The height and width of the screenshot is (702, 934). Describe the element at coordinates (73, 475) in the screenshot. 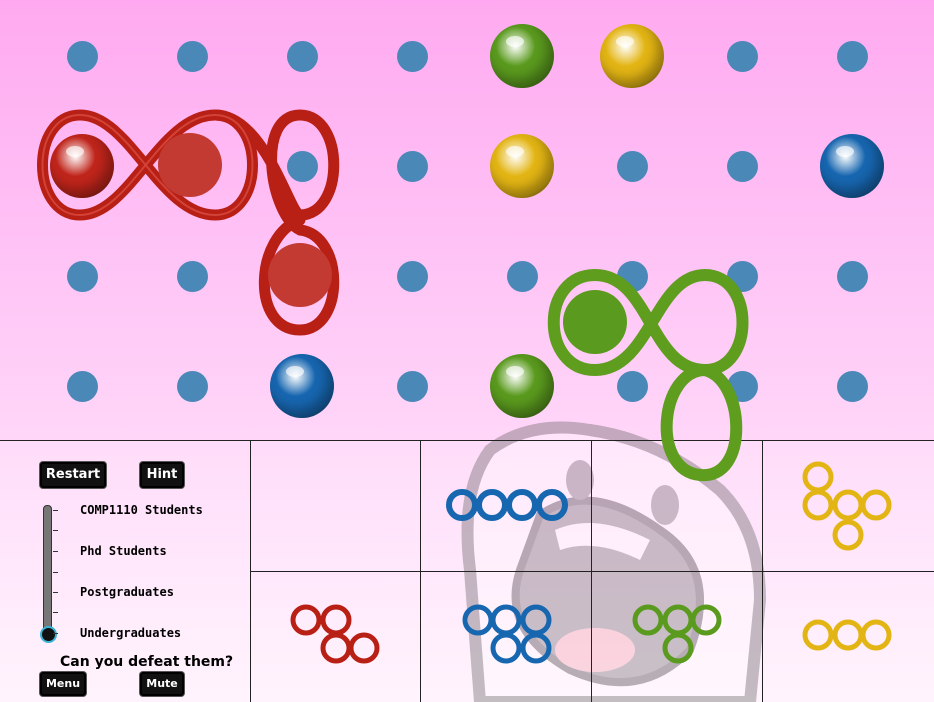

I see `restart-button: Restart` at that location.